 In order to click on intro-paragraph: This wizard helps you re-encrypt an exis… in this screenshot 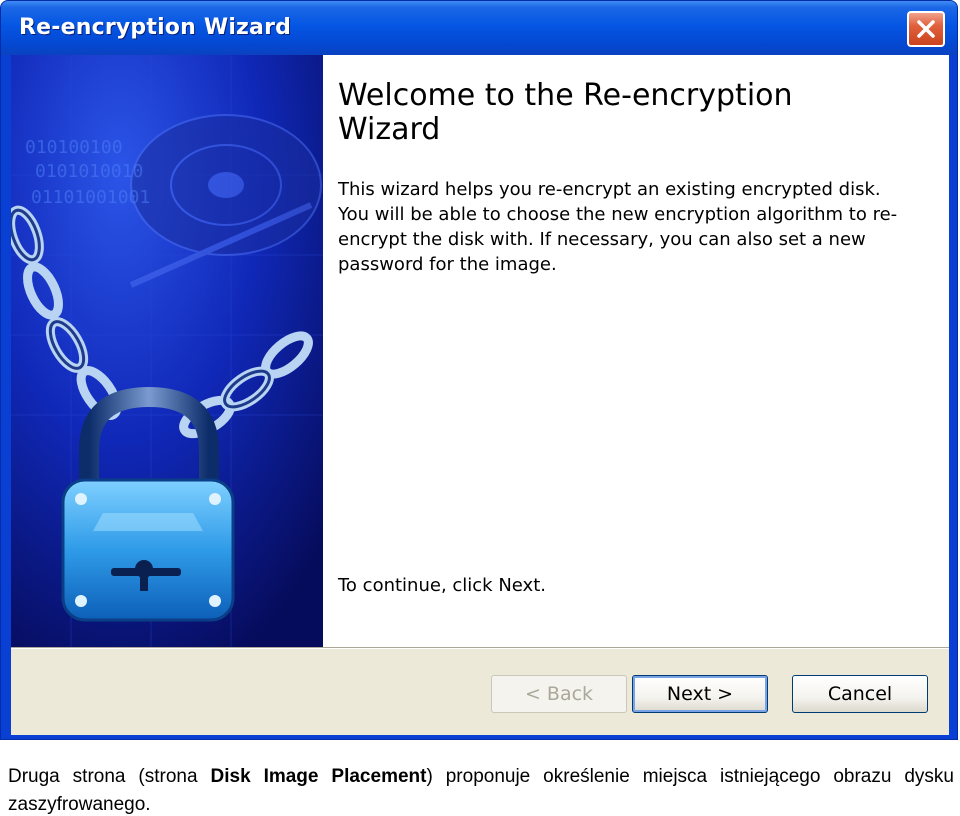, I will do `click(618, 227)`.